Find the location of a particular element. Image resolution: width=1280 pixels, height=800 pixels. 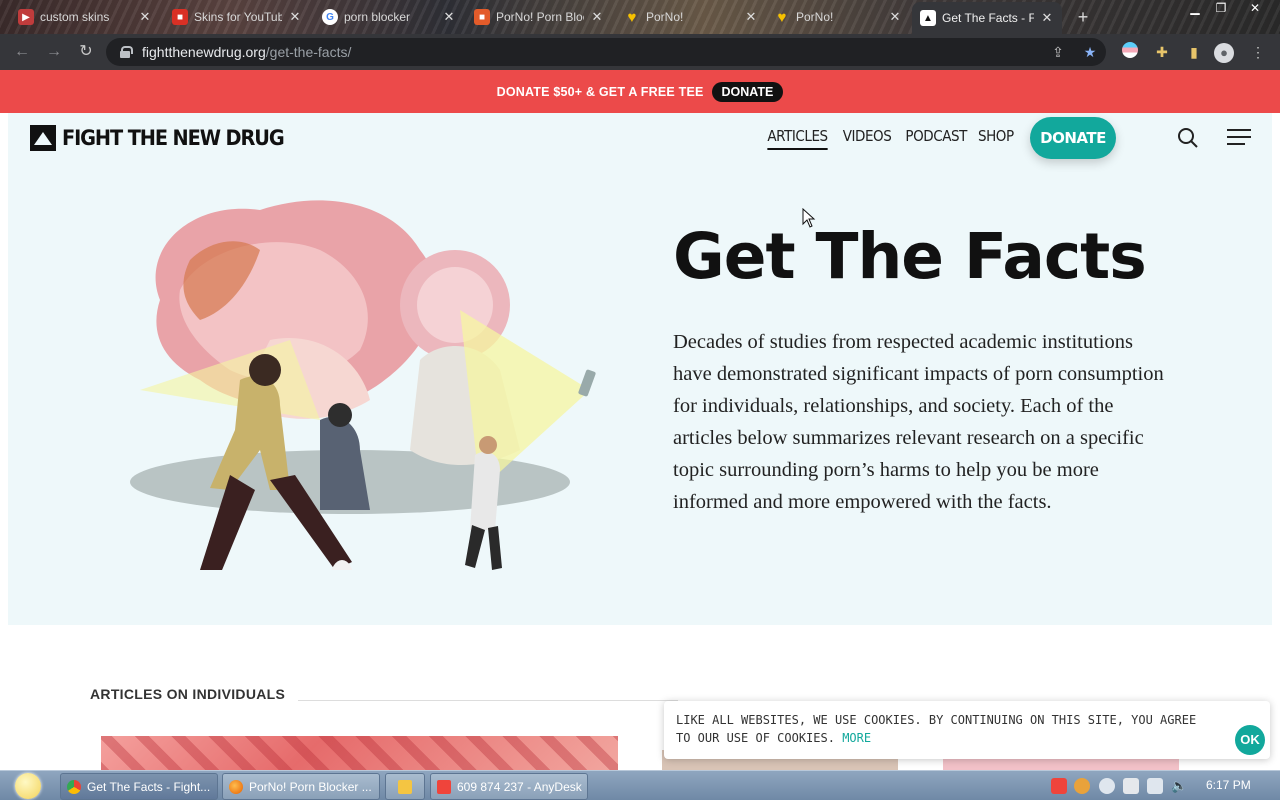

tray-volume-icon: 🔈 is located at coordinates (1179, 786).